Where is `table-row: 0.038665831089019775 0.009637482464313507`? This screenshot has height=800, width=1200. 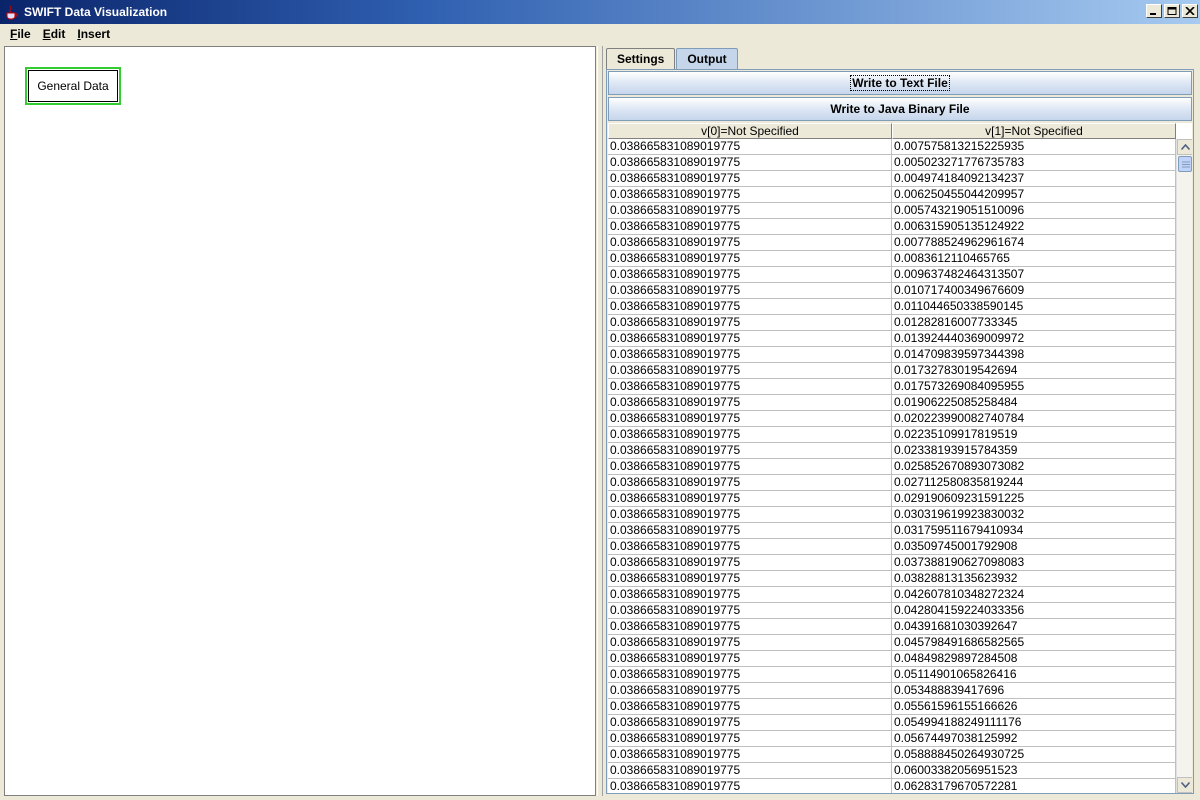 table-row: 0.038665831089019775 0.009637482464313507 is located at coordinates (892, 275).